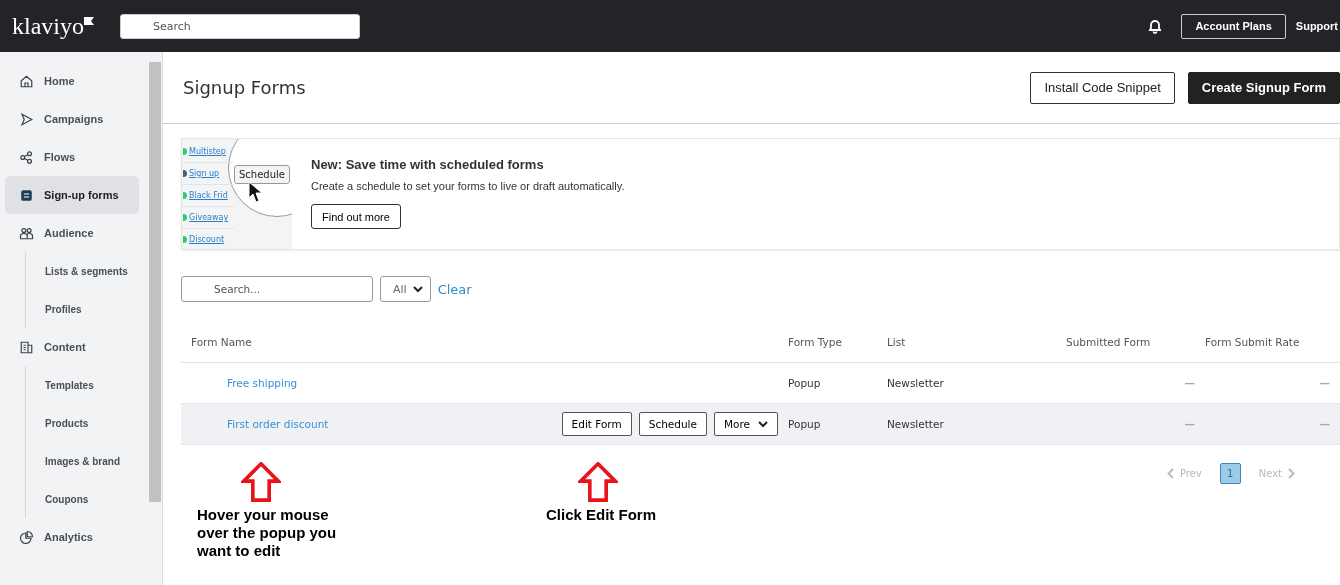 This screenshot has width=1340, height=585. Describe the element at coordinates (468, 186) in the screenshot. I see `banner-text: Create a schedule to set your forms to live or draft automatically.` at that location.